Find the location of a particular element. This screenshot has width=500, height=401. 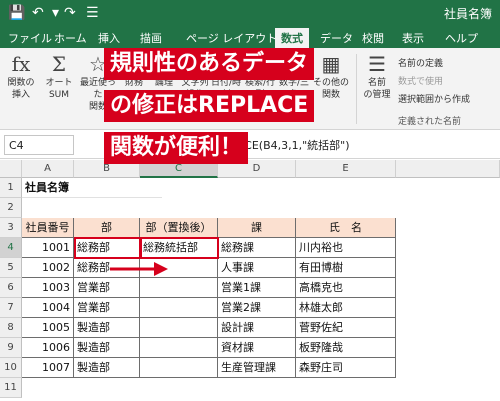

table-cell: 林雄太郎 is located at coordinates (346, 308).